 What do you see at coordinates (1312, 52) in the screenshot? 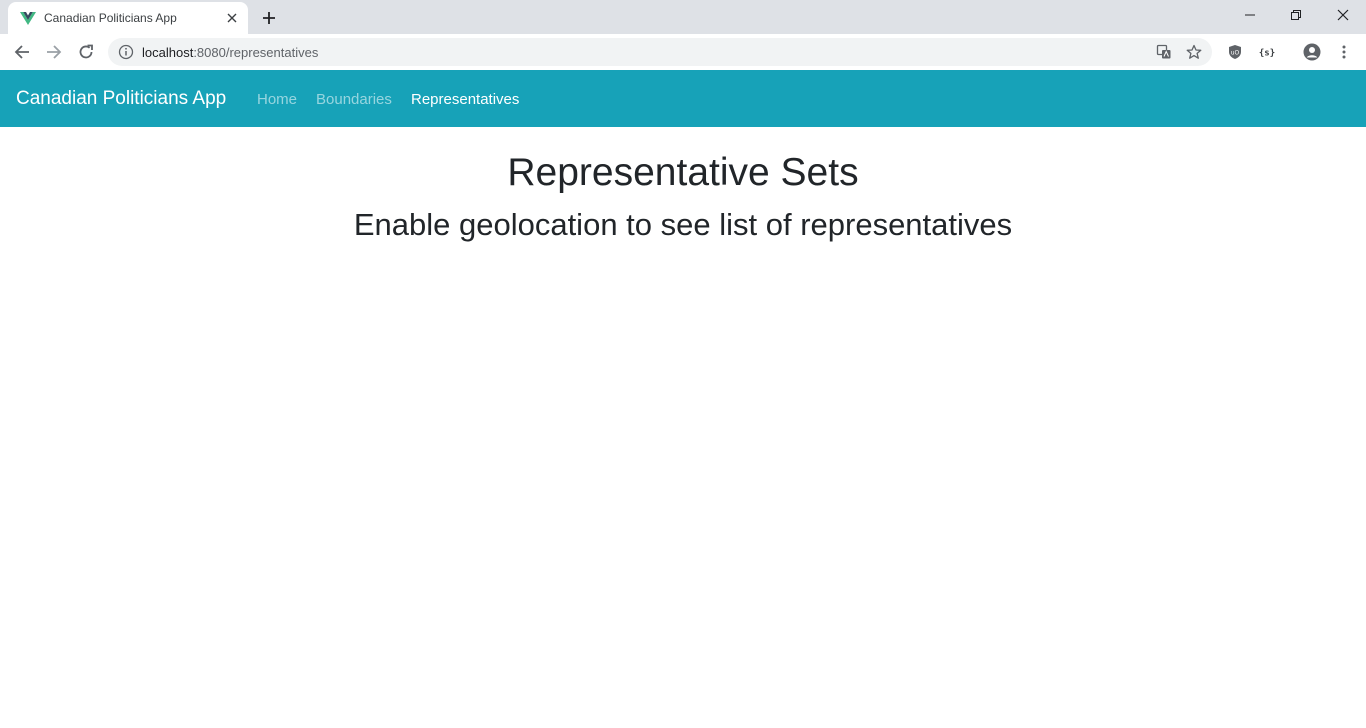
I see `profile-icon` at bounding box center [1312, 52].